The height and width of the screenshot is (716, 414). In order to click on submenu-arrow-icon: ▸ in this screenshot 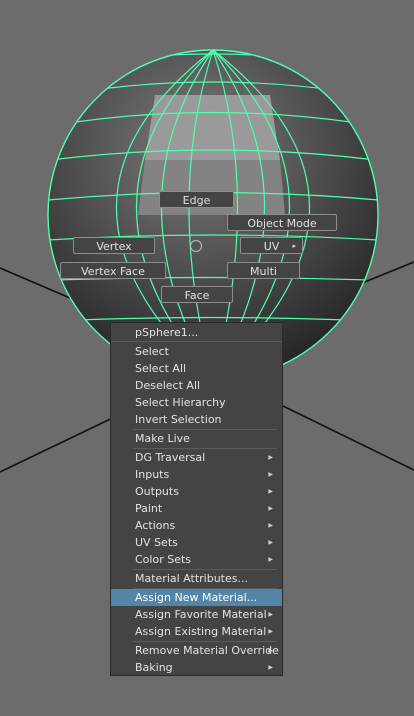, I will do `click(294, 246)`.